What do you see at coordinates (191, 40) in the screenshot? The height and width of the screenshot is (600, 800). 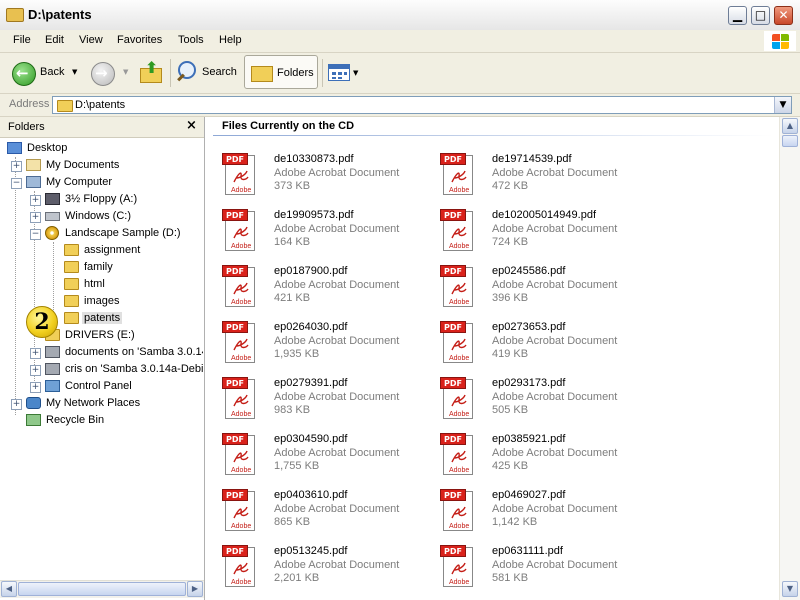 I see `menu-tools: Tools` at bounding box center [191, 40].